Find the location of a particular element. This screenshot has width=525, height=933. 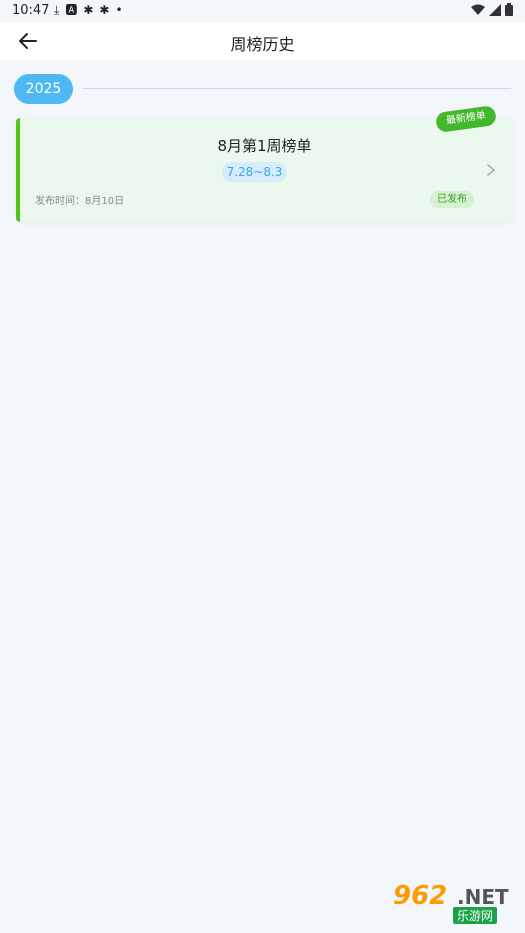

app-bar: 周榜历史 is located at coordinates (262, 41).